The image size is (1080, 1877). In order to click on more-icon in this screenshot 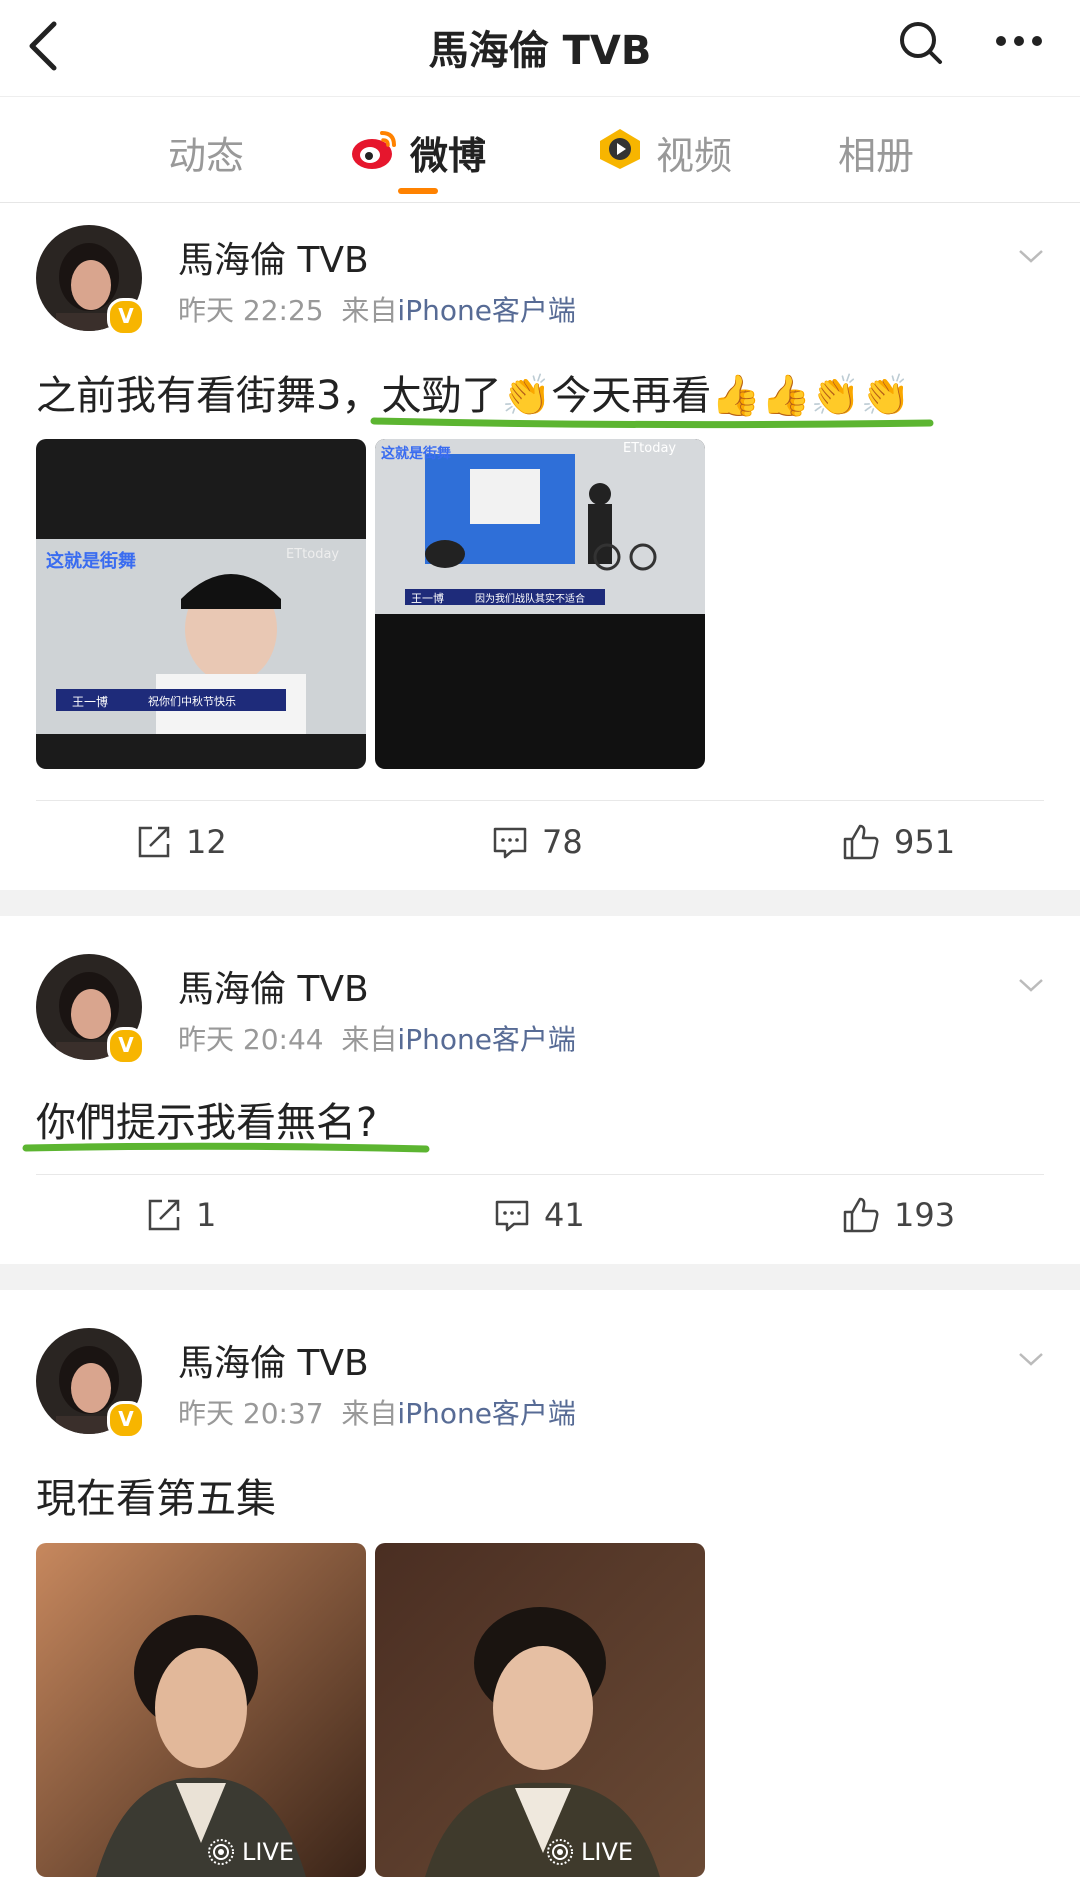, I will do `click(1019, 41)`.